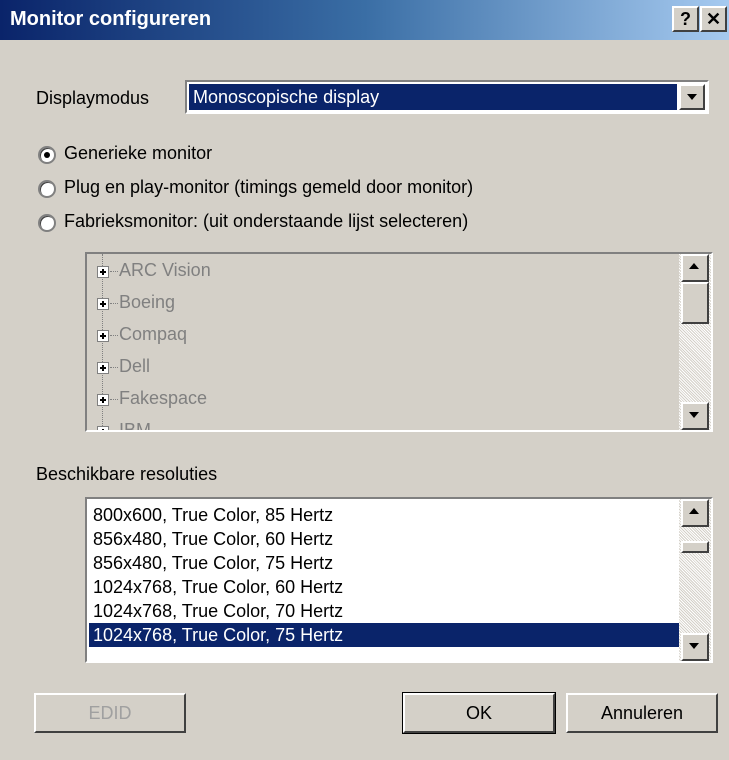 The width and height of the screenshot is (729, 760). I want to click on list-item-selected: 1024x768, True Color, 75 Hertz, so click(384, 635).